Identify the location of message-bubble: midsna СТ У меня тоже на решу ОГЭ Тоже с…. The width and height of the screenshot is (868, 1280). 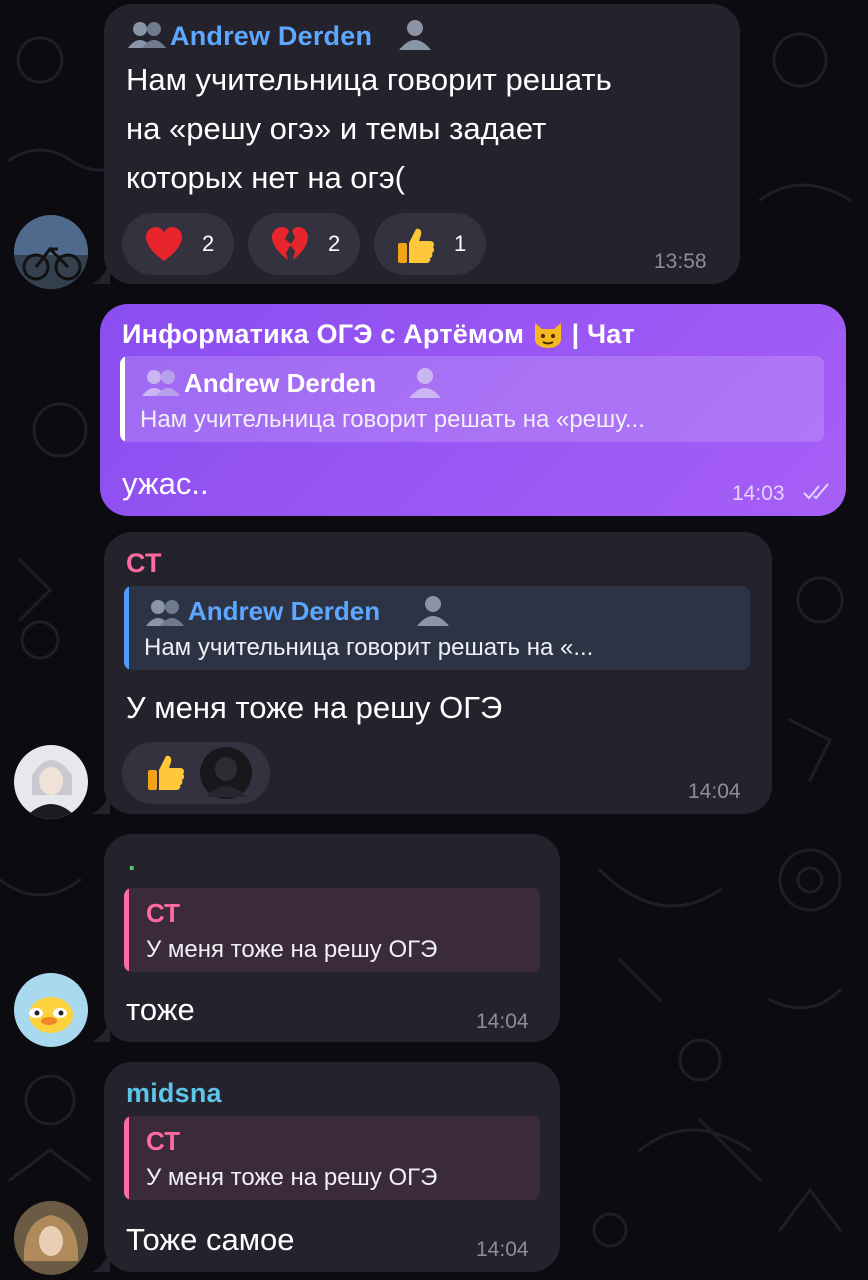
(332, 1167).